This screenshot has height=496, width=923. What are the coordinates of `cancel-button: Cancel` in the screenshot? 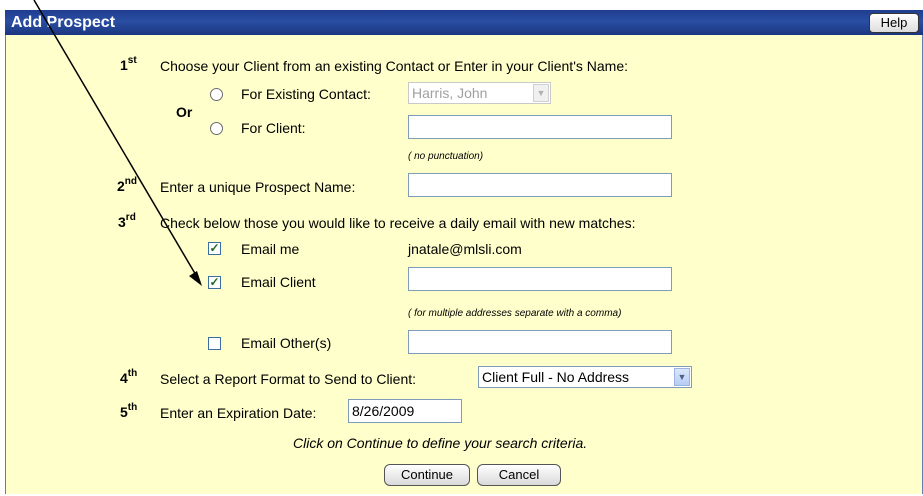 It's located at (519, 475).